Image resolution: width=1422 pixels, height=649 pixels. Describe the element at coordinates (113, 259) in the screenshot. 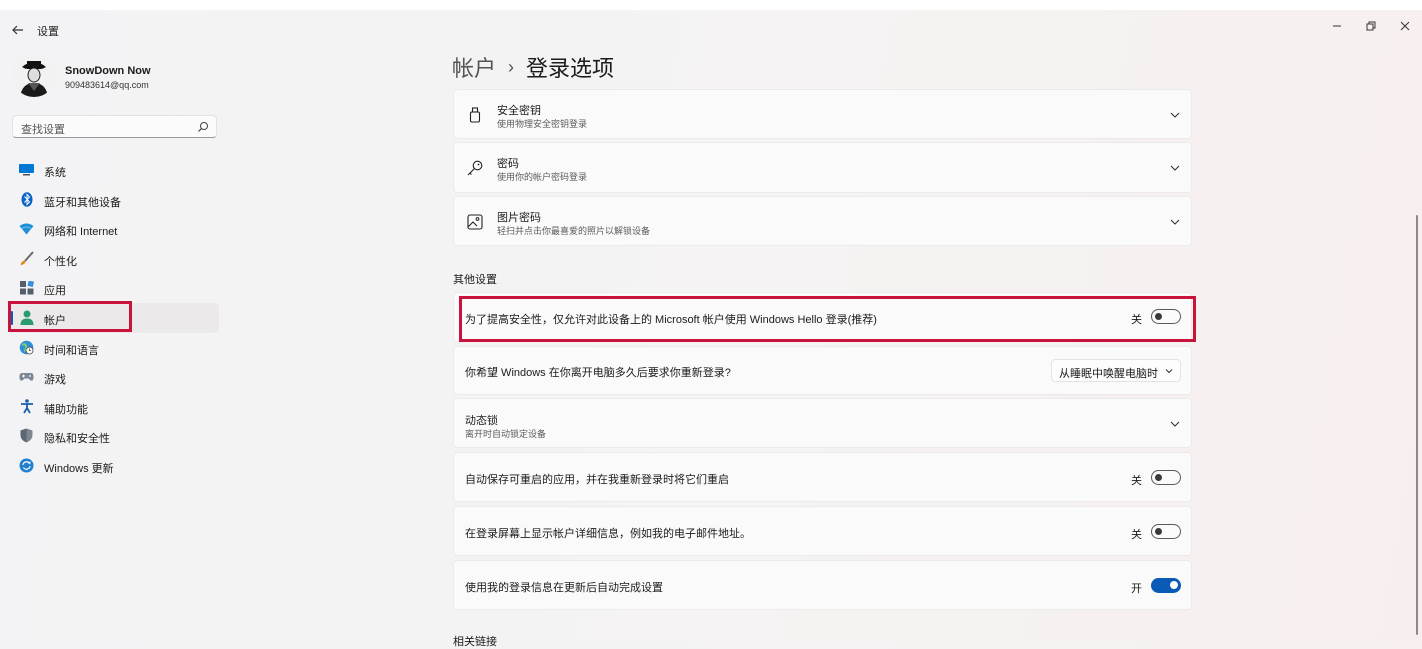

I see `sidebar-item-personalization: 个性化` at that location.